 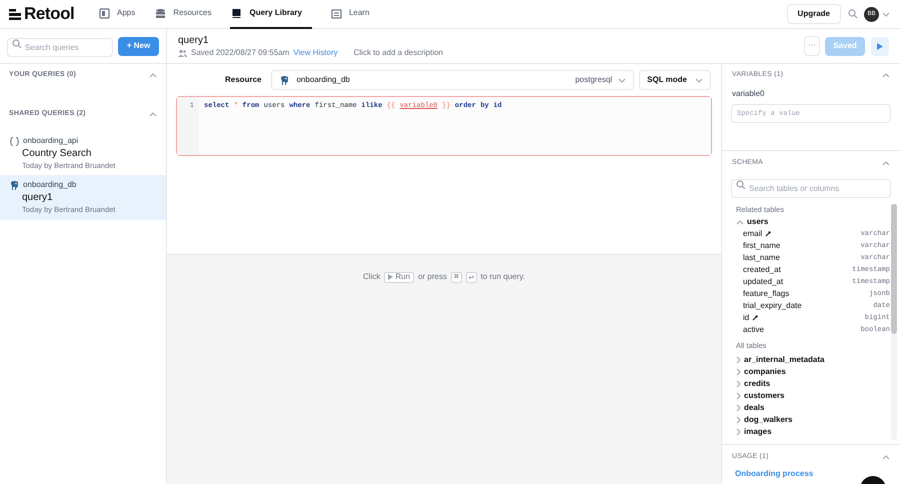 What do you see at coordinates (432, 277) in the screenshot?
I see `hint-text: or press` at bounding box center [432, 277].